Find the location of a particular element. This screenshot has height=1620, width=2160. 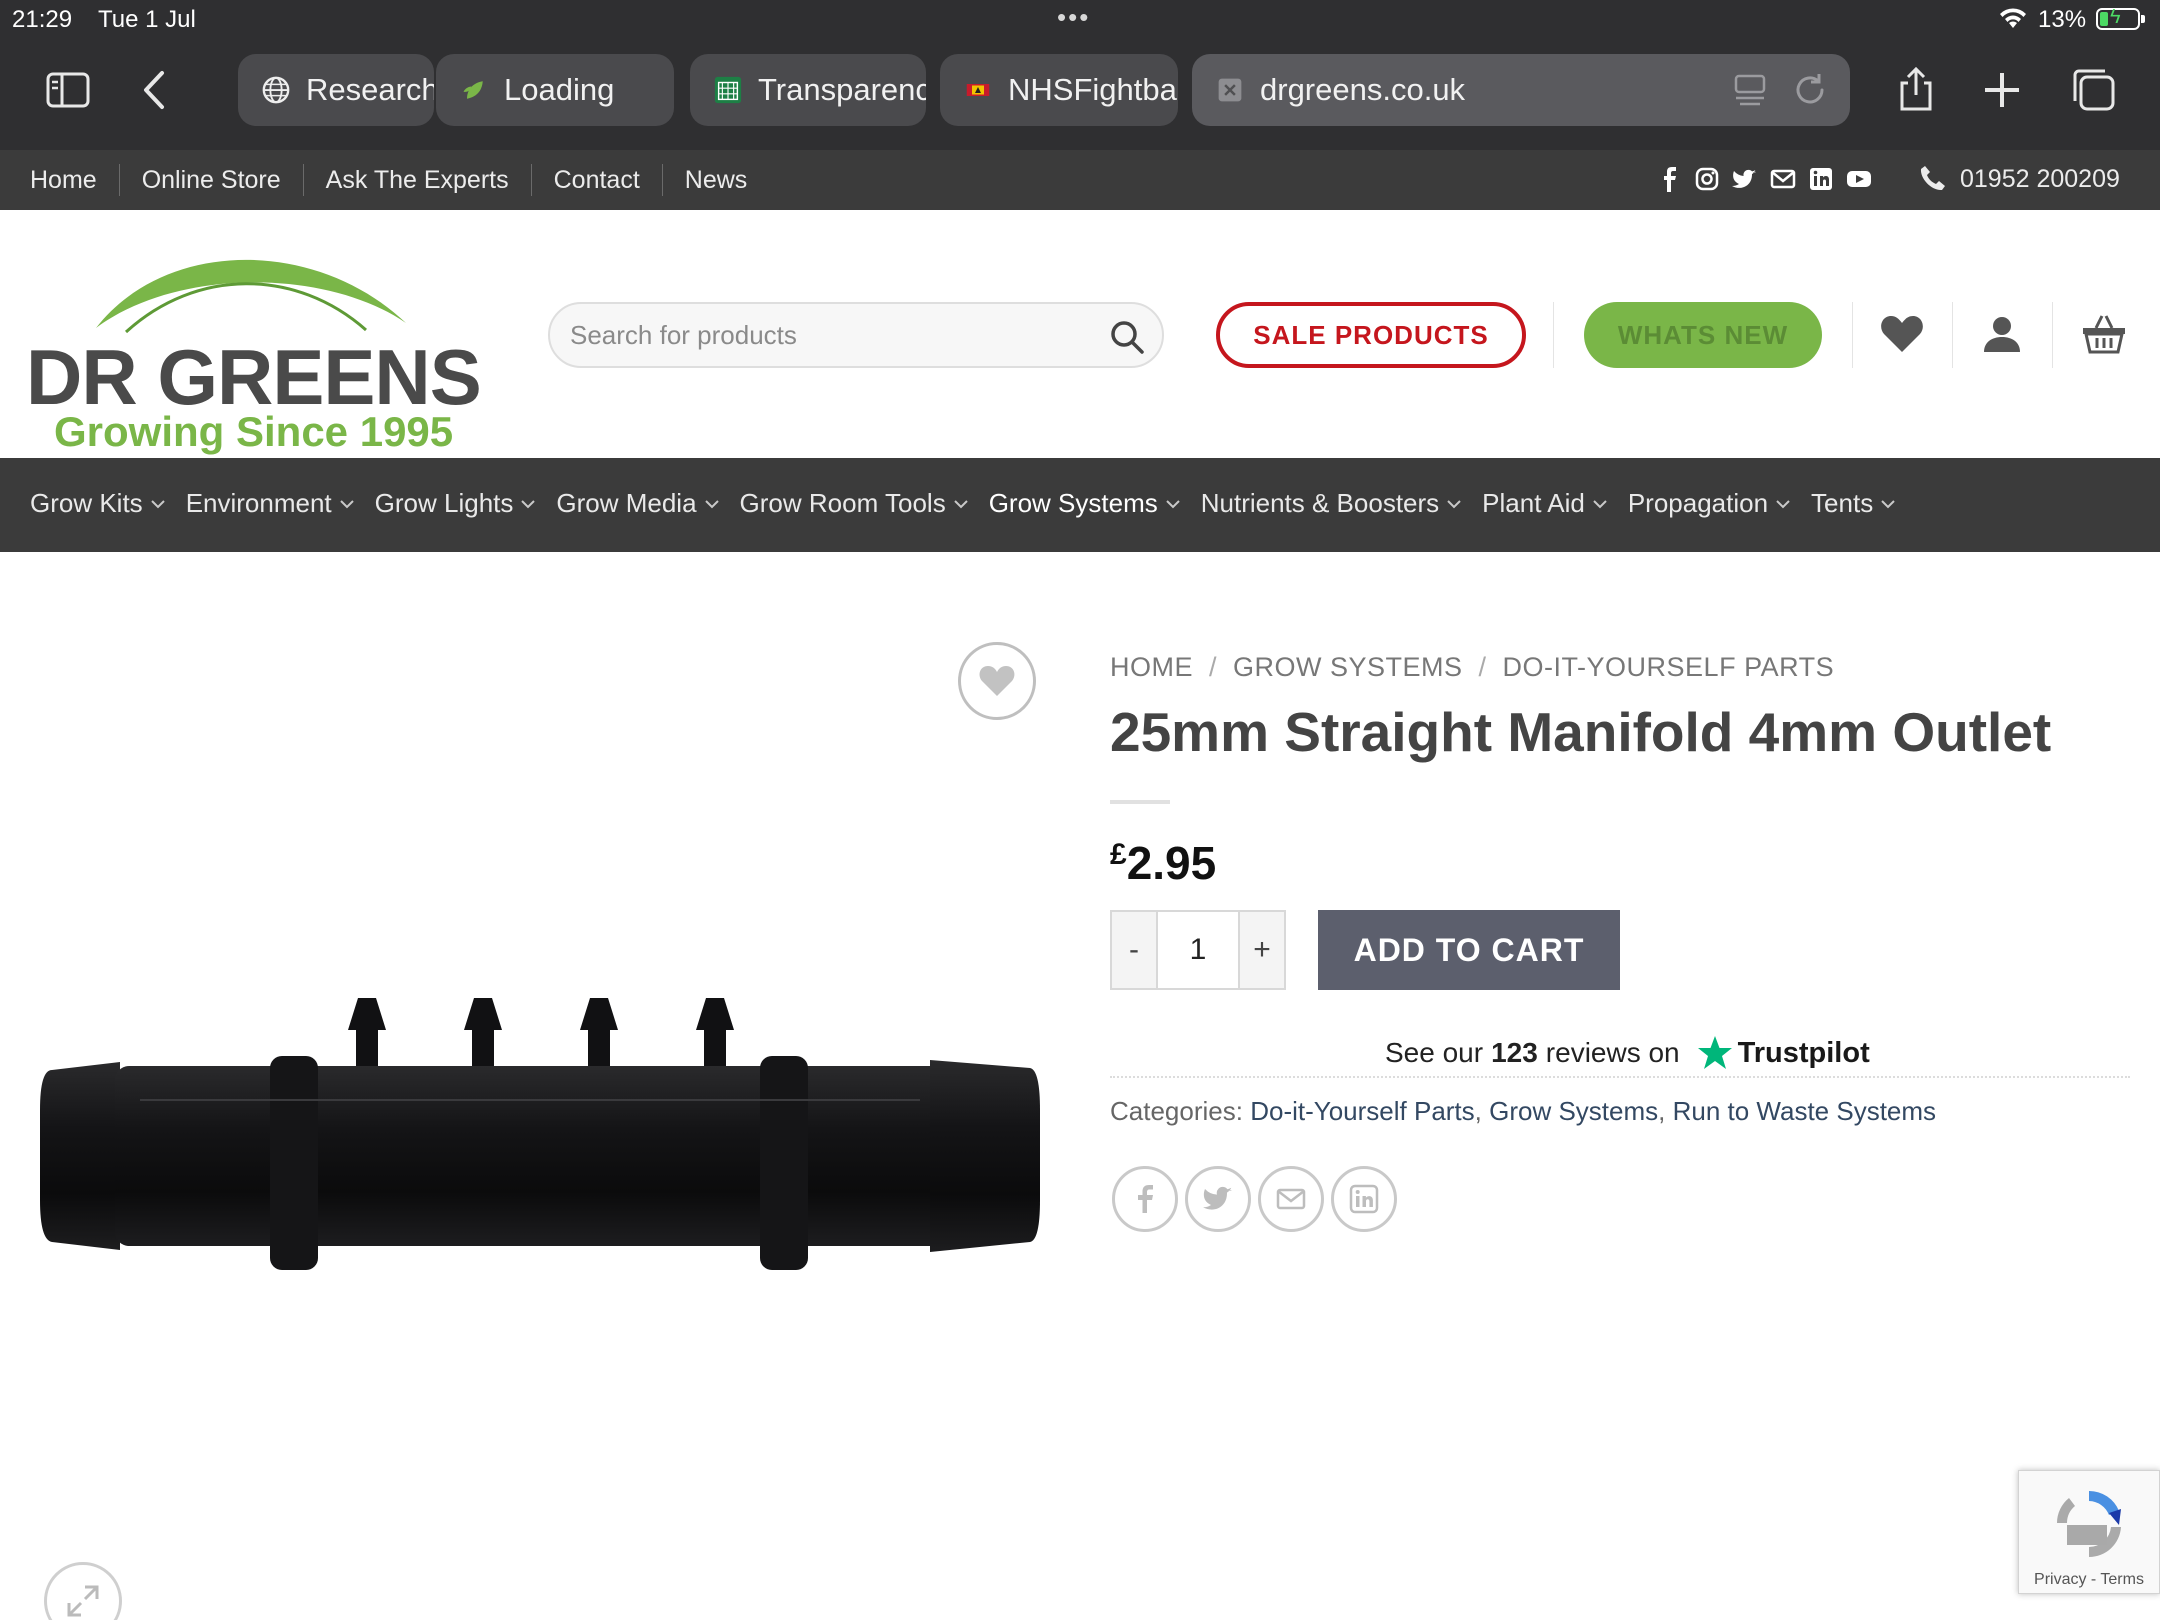

nav-grow-room-tools: Grow Room Tools is located at coordinates (854, 503).